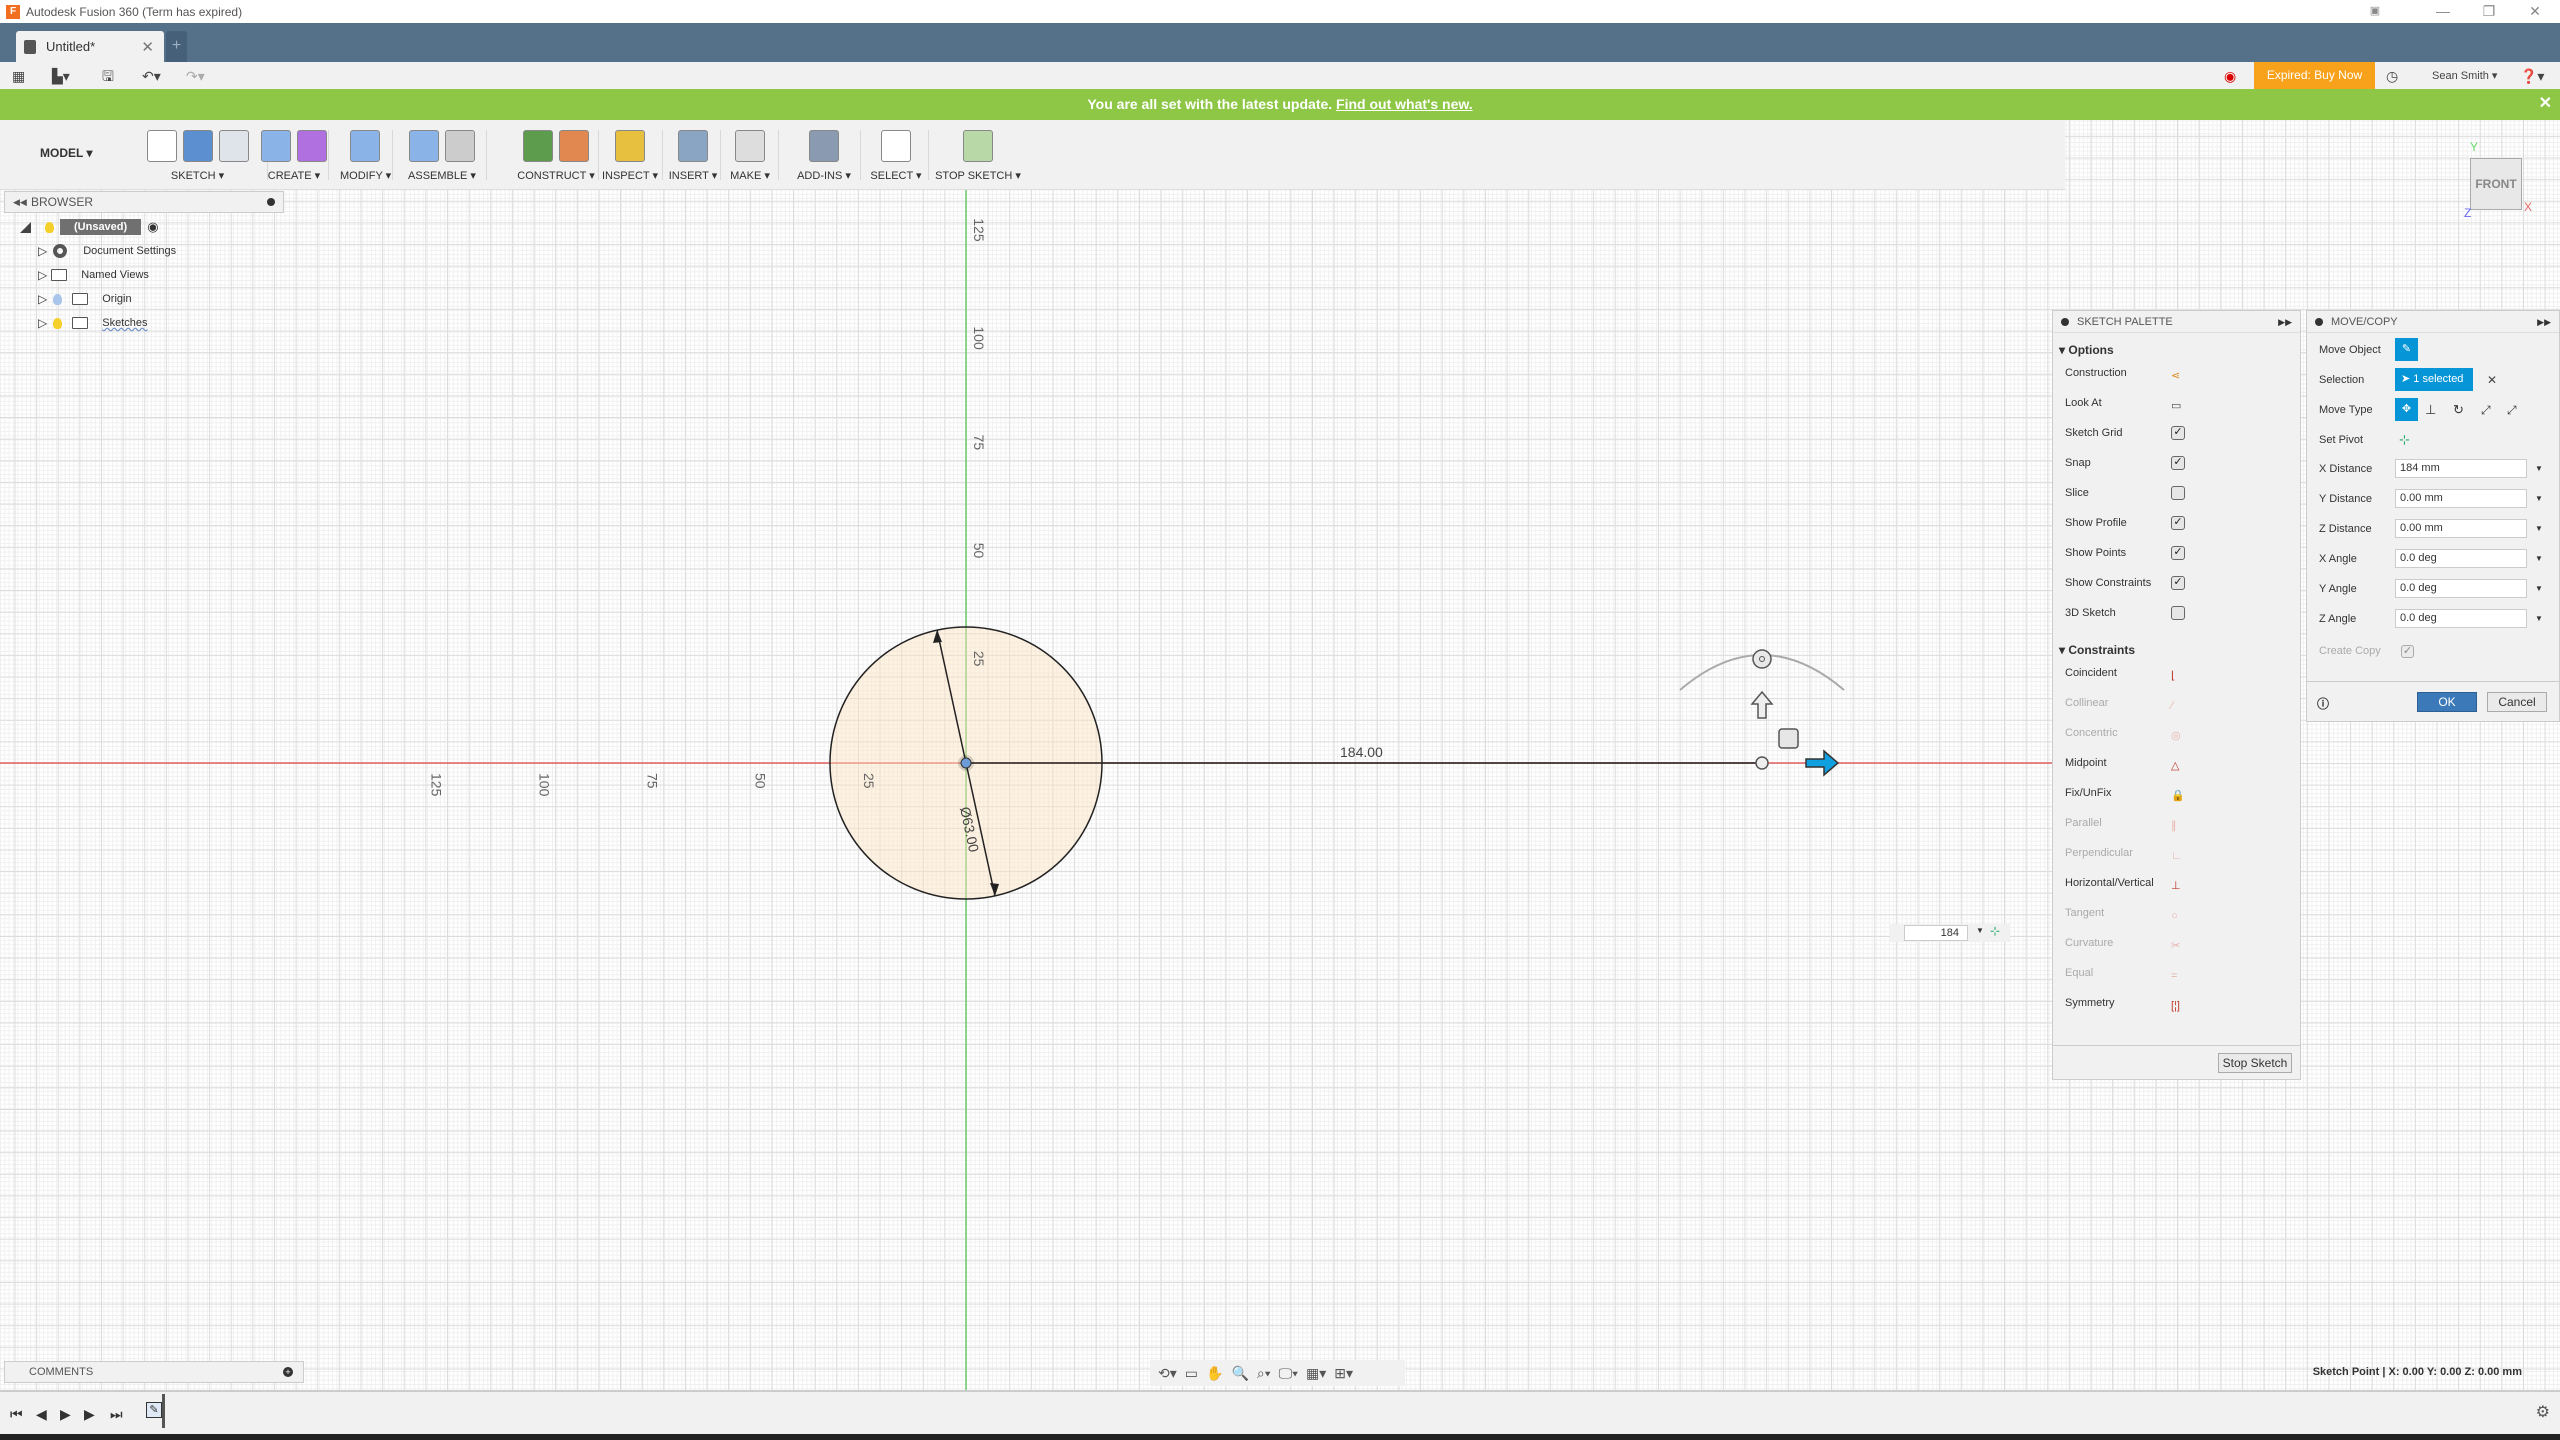 The image size is (2560, 1440). What do you see at coordinates (2177, 973) in the screenshot?
I see `constraint-equal: Equal =` at bounding box center [2177, 973].